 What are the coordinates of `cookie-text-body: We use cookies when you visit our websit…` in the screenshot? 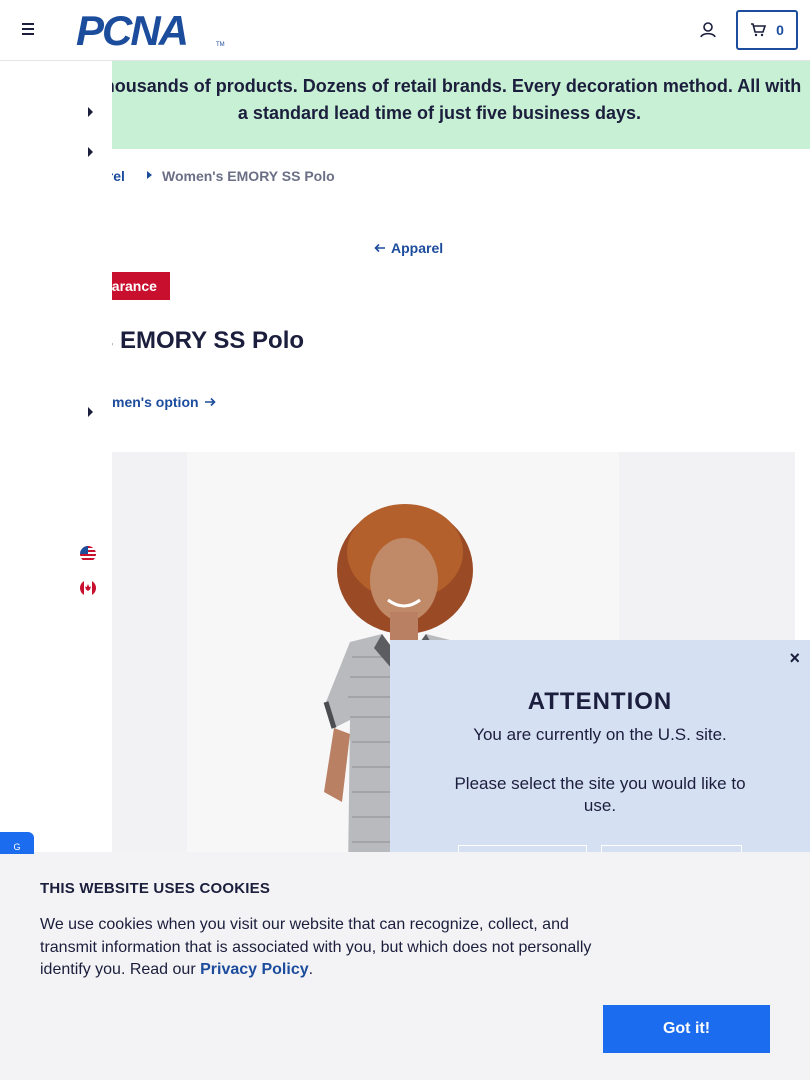 It's located at (316, 947).